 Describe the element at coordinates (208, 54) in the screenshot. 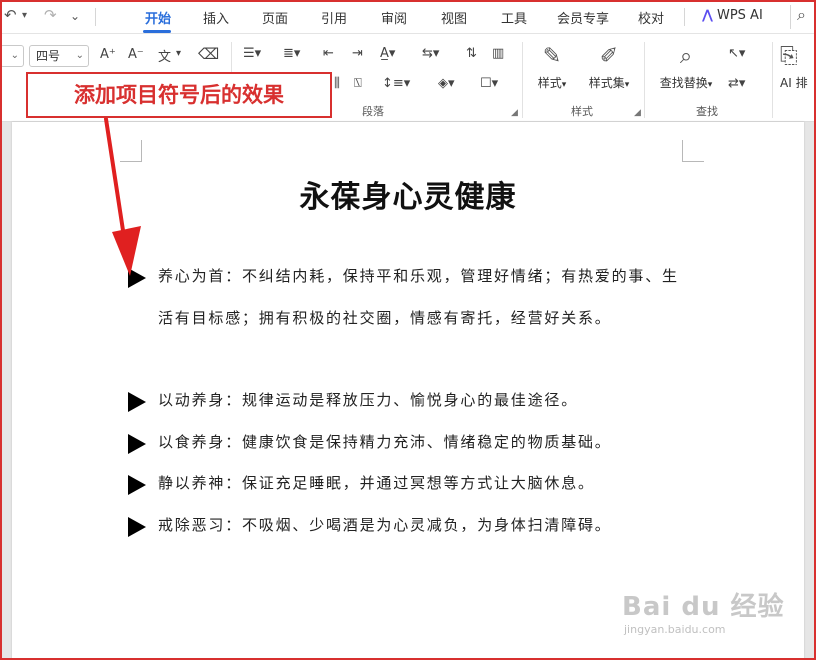

I see `clear-format-icon: ⌫` at that location.